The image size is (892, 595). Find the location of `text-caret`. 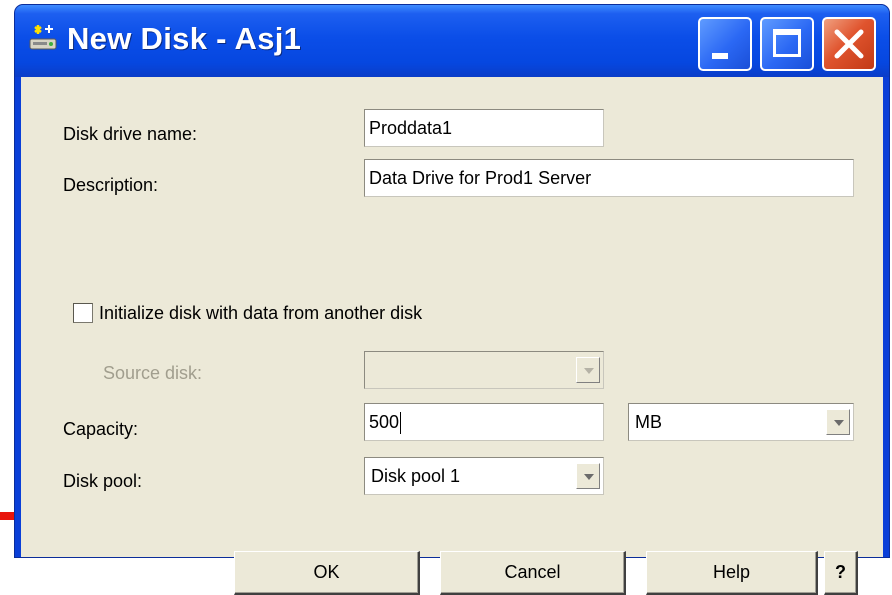

text-caret is located at coordinates (401, 423).